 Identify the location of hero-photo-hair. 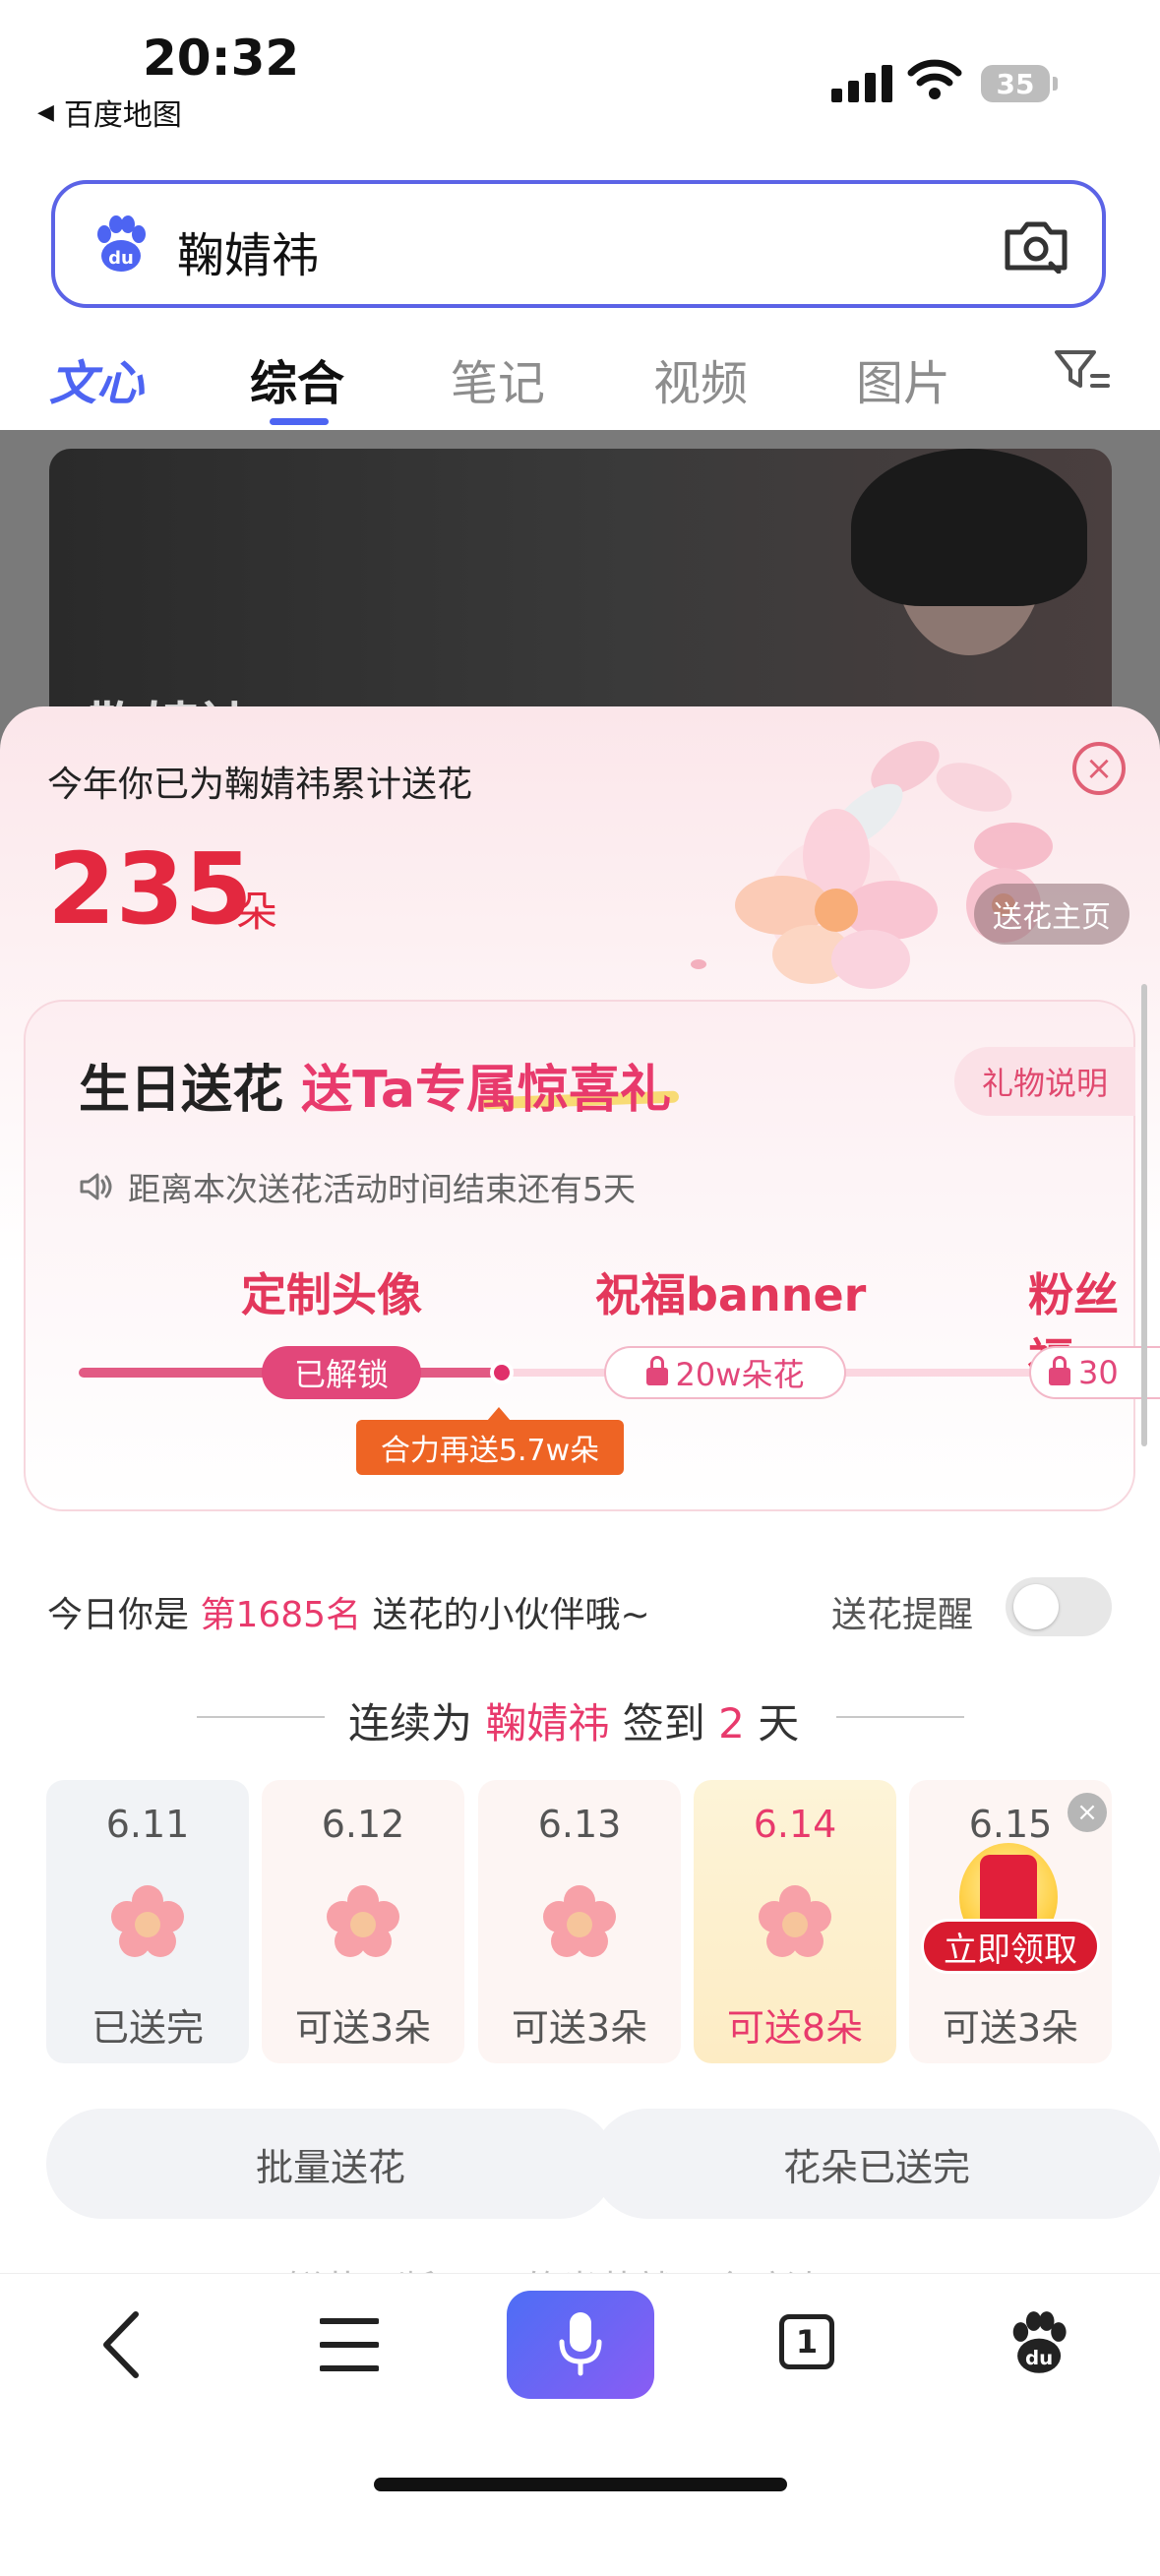
(969, 527).